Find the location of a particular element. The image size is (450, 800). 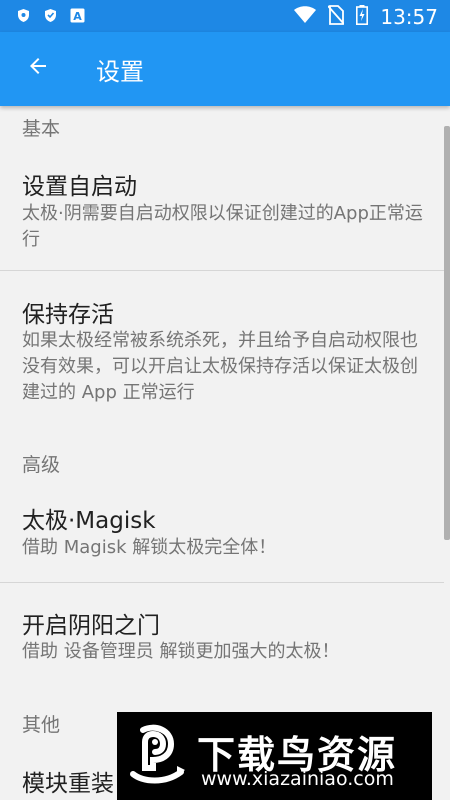

status-bar-left-icons: A is located at coordinates (50, 15).